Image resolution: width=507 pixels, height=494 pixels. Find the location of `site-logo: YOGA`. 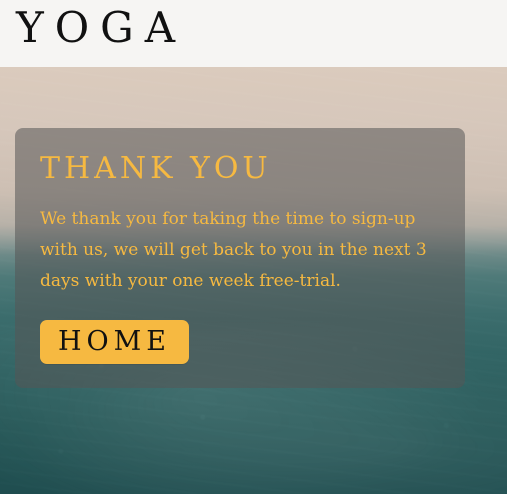

site-logo: YOGA is located at coordinates (101, 27).